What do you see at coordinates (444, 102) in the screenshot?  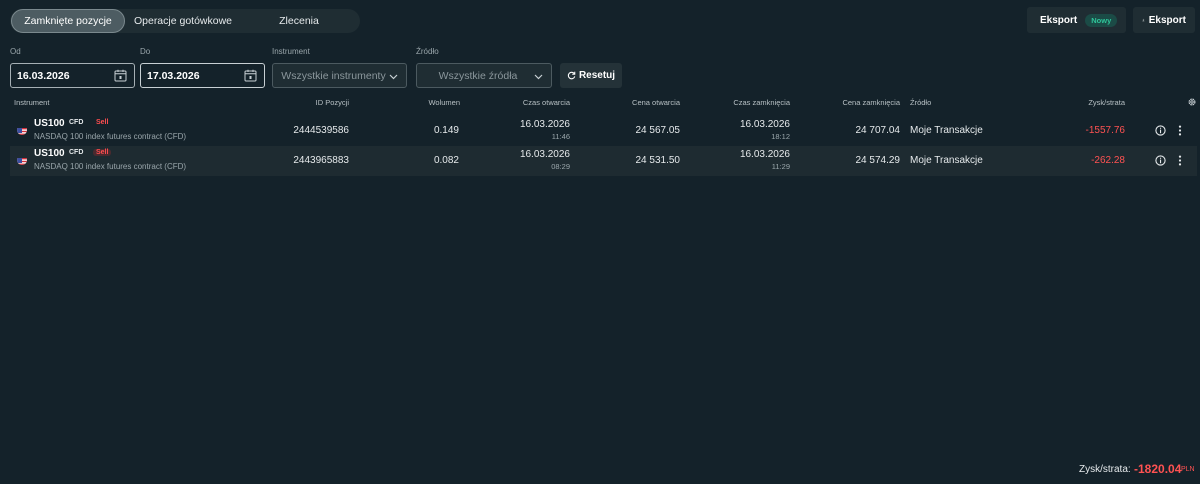 I see `header-volume: Wolumen` at bounding box center [444, 102].